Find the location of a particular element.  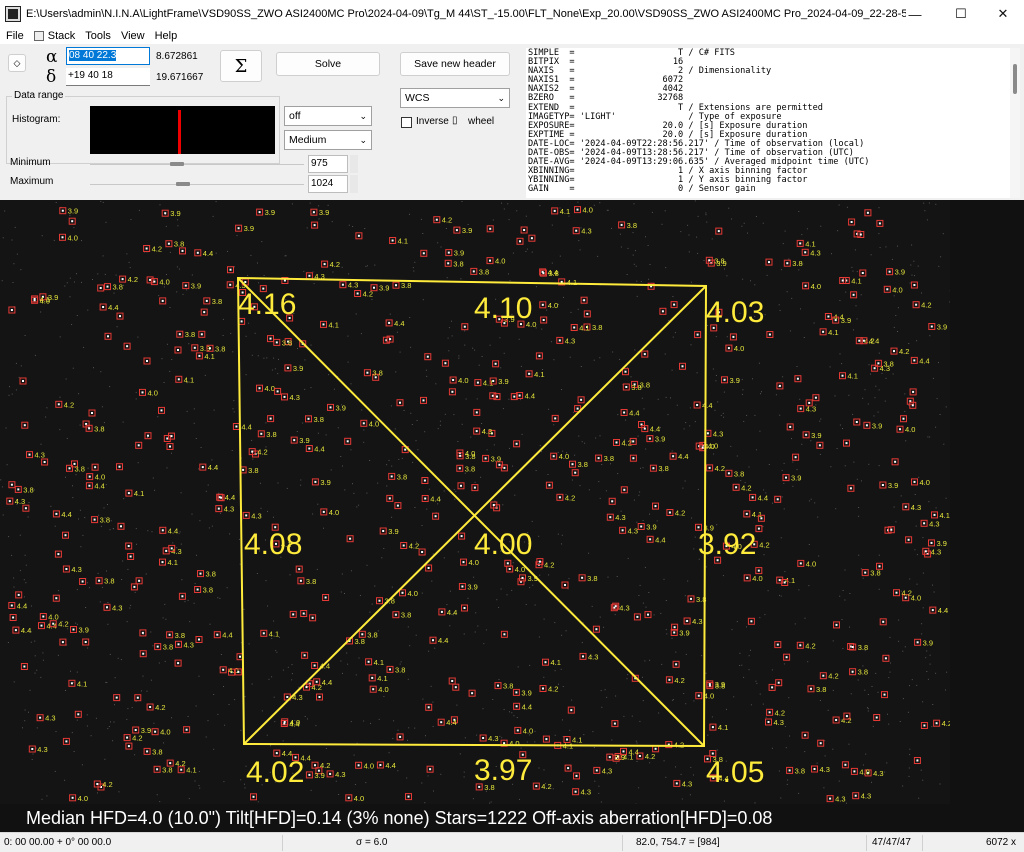

minimum-label: Minimum is located at coordinates (30, 162).